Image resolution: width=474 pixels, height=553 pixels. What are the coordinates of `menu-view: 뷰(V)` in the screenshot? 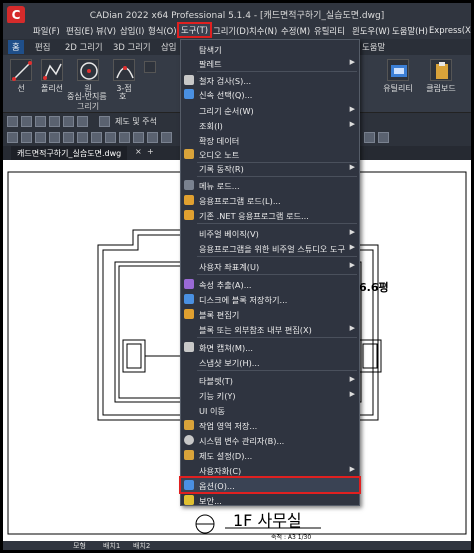 It's located at (106, 31).